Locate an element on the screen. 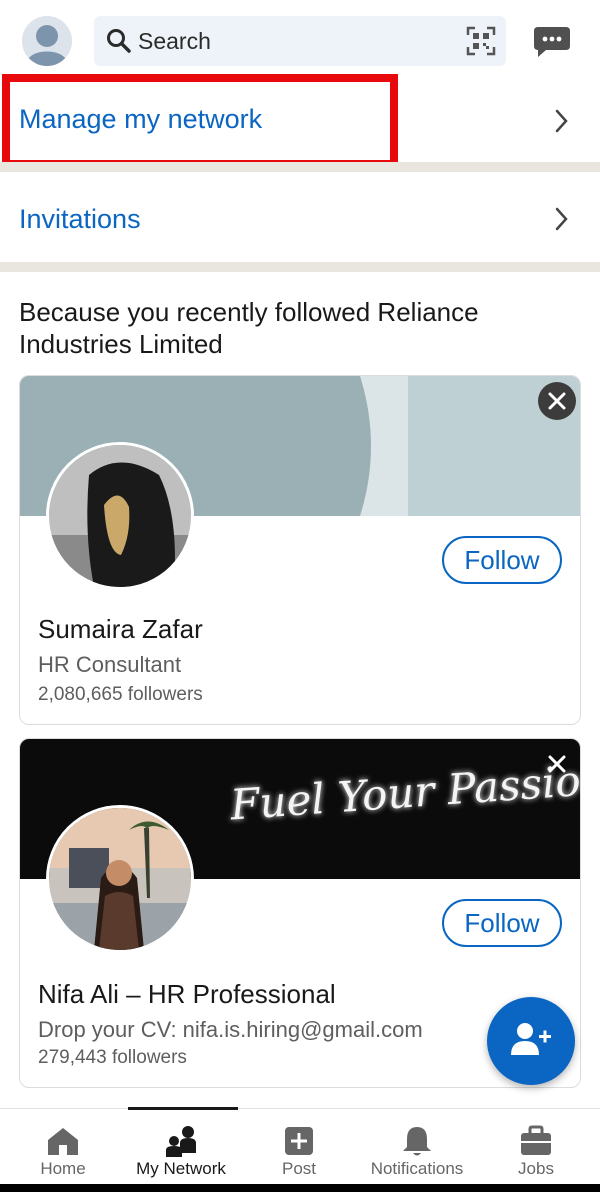 Image resolution: width=600 pixels, height=1192 pixels. profile-name: Nifa Ali – HR Professional is located at coordinates (187, 994).